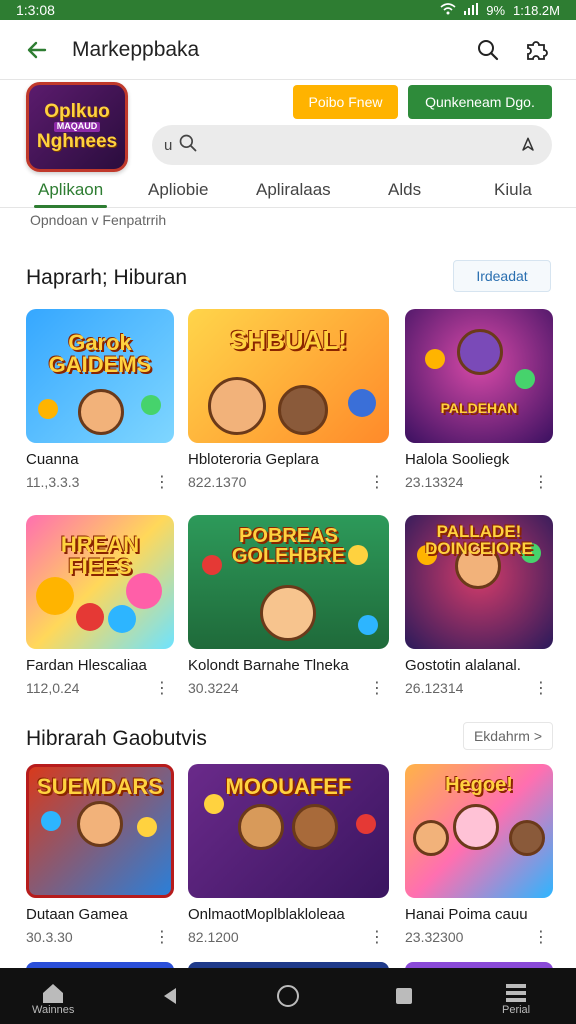  Describe the element at coordinates (268, 665) in the screenshot. I see `app-name: Kolondt Barnahe Tlneka` at that location.